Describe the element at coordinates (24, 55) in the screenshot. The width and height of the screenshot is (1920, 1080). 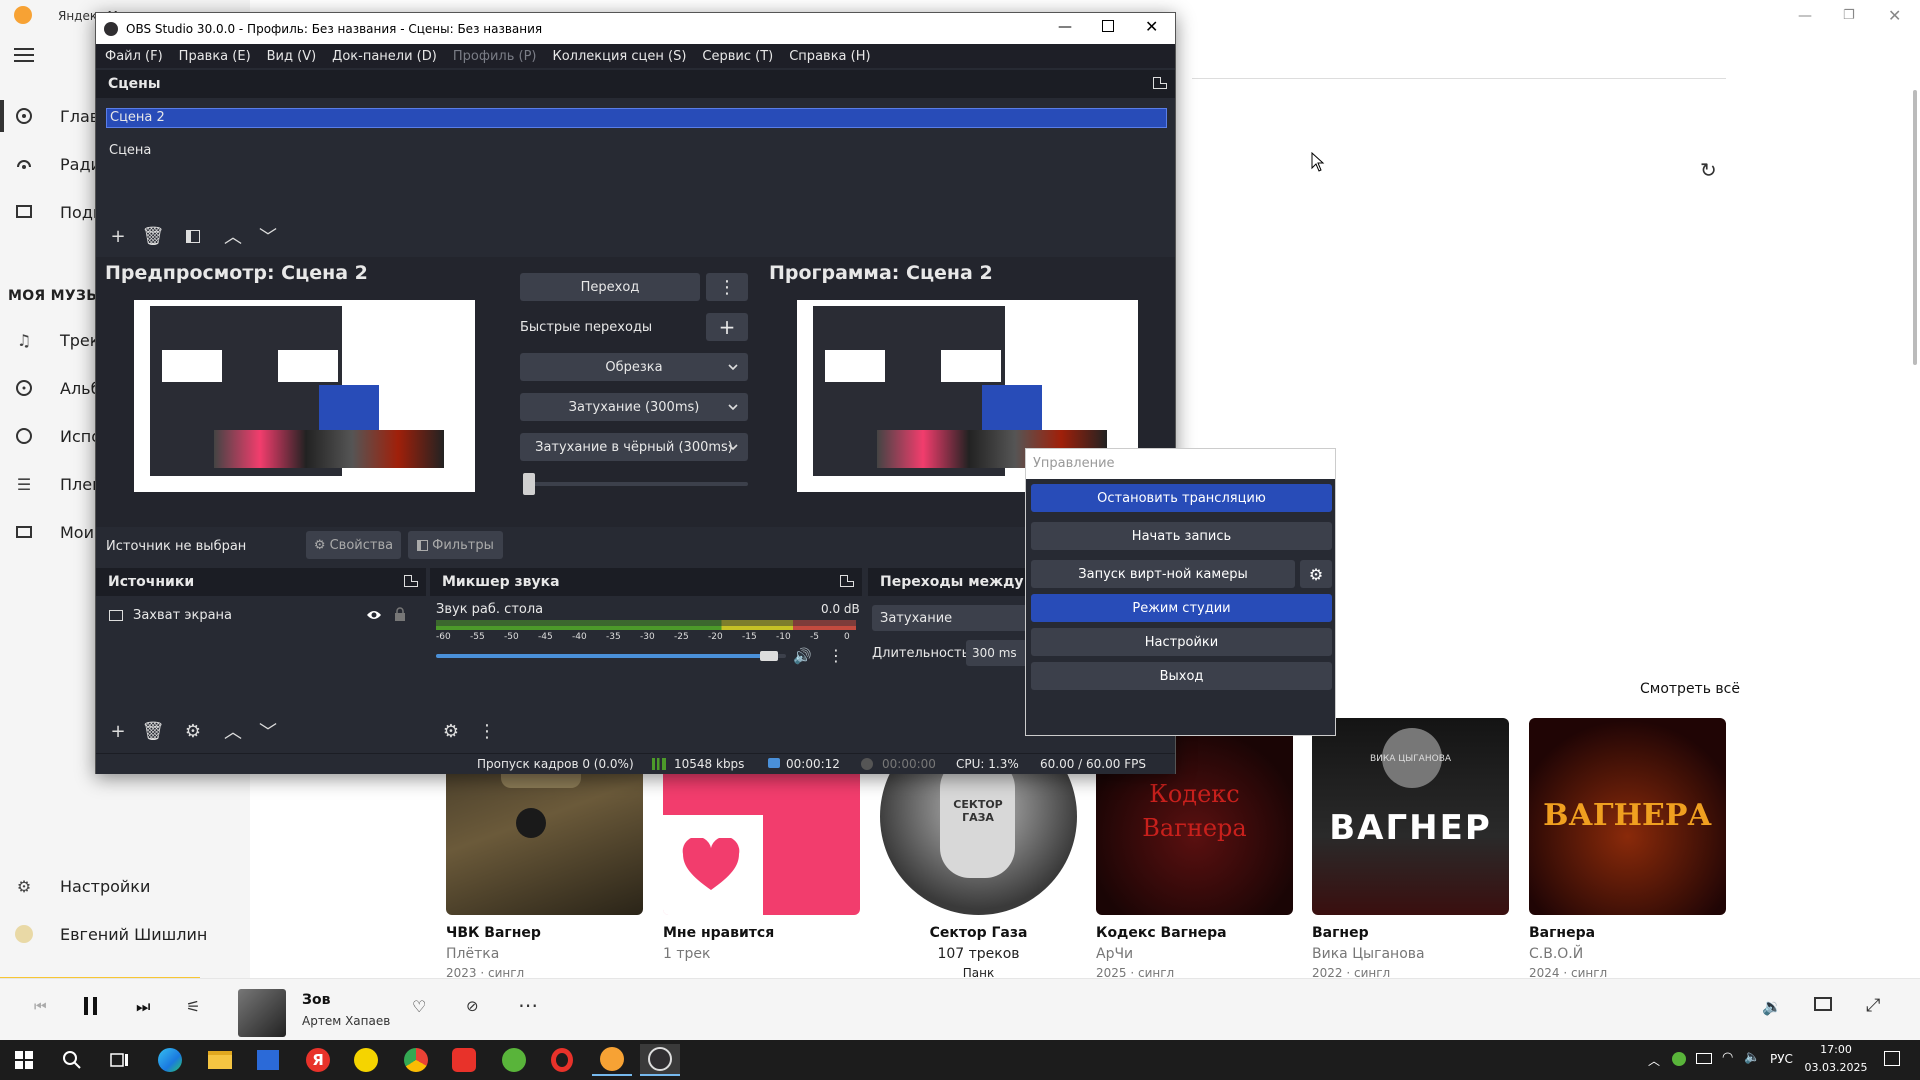
I see `hamburger-menu-icon` at that location.